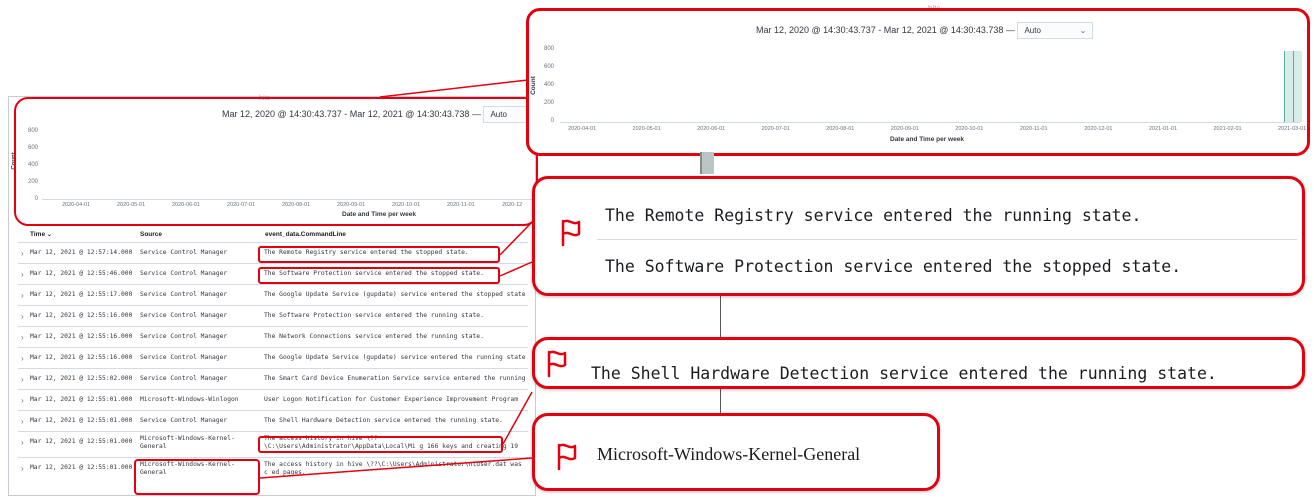 This screenshot has height=498, width=1314. What do you see at coordinates (947, 239) in the screenshot?
I see `callout-divider` at bounding box center [947, 239].